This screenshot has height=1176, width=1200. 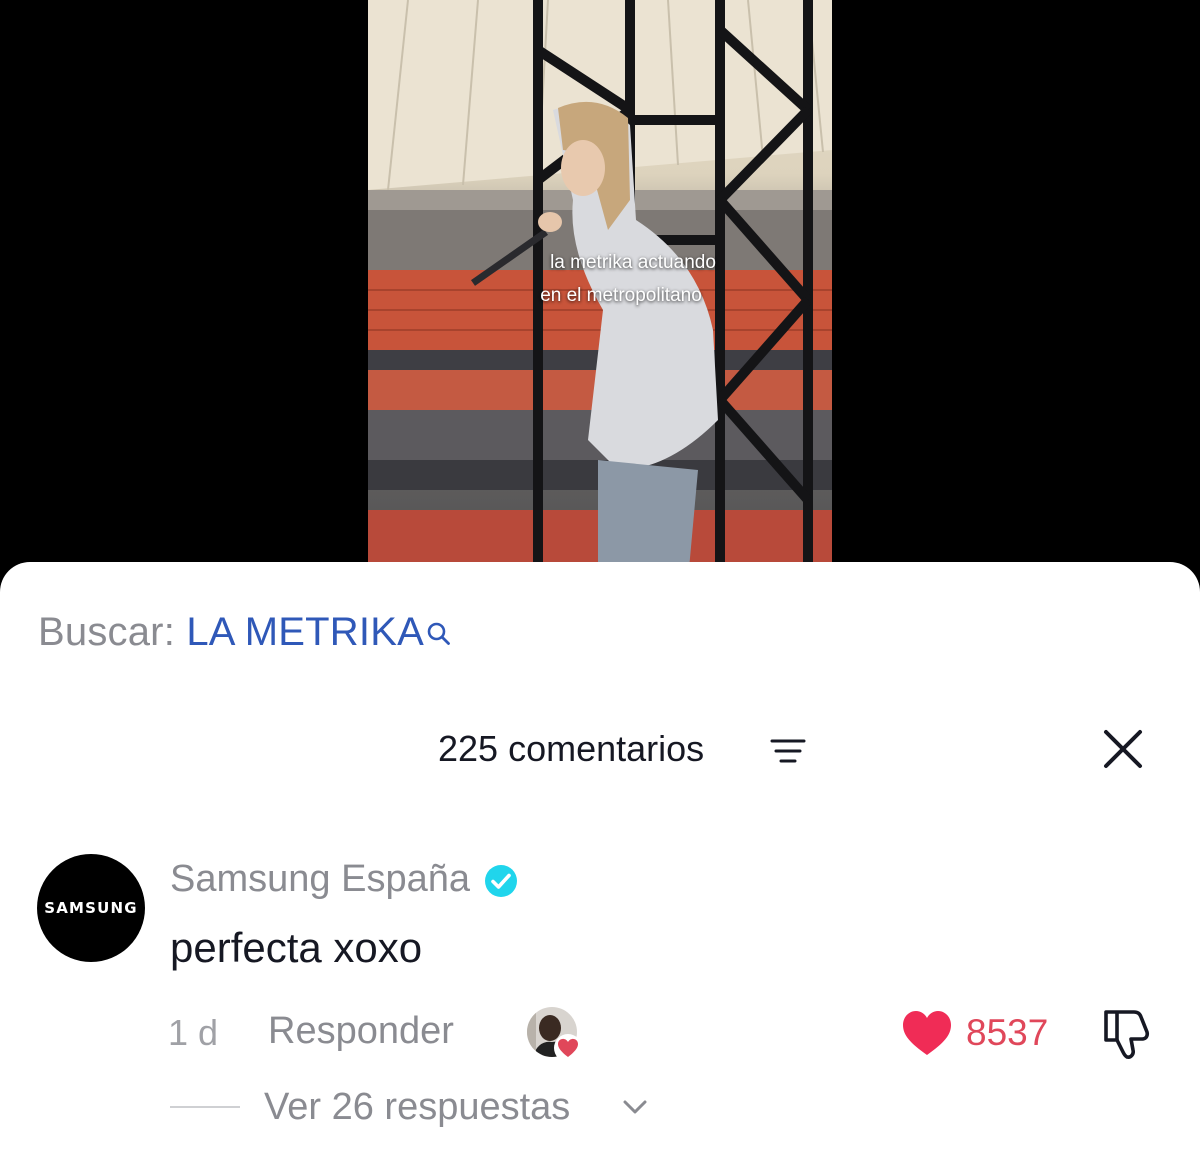 I want to click on search-icon, so click(x=439, y=634).